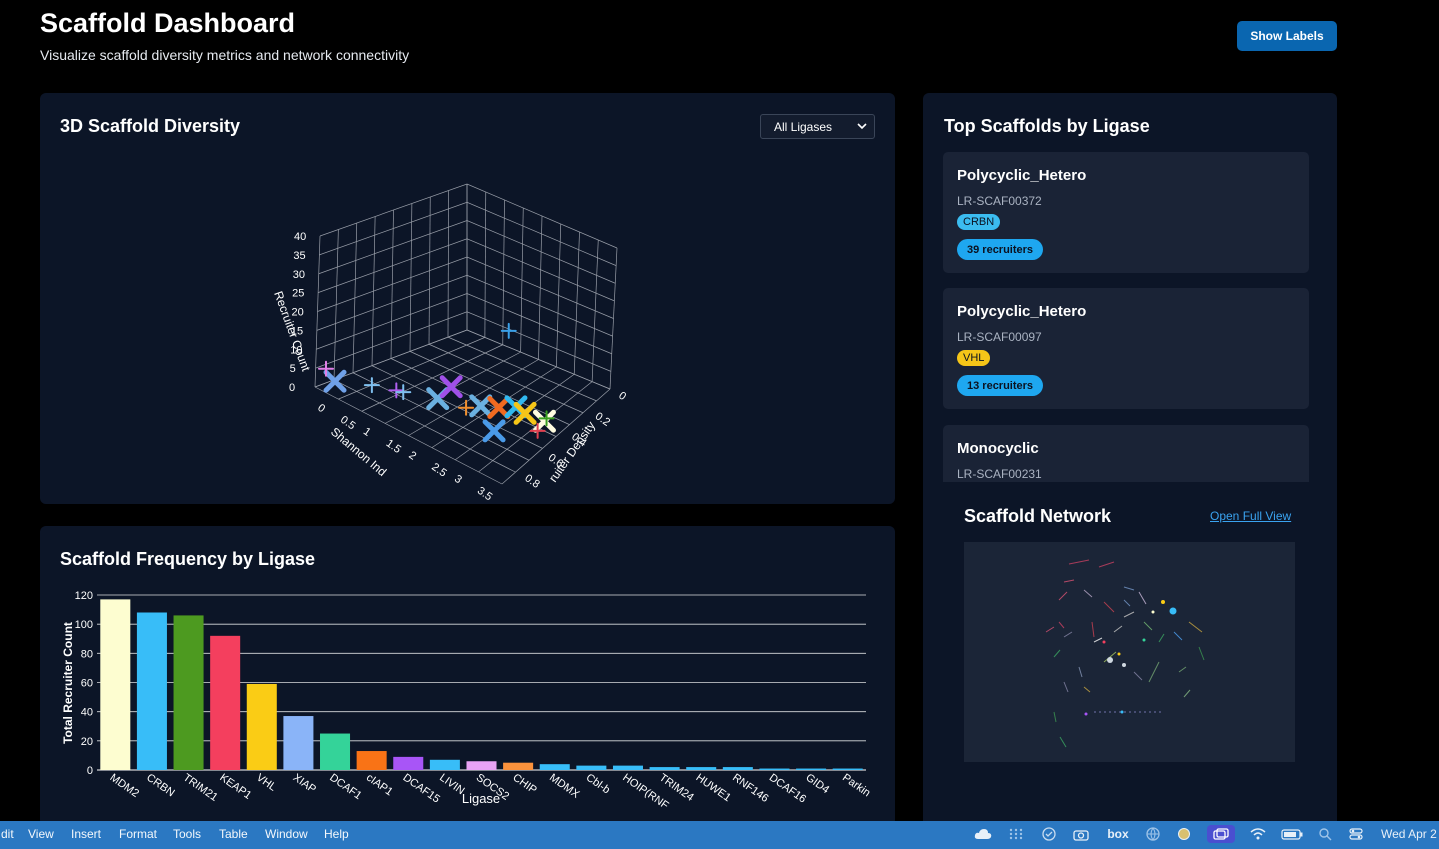 Image resolution: width=1439 pixels, height=849 pixels. What do you see at coordinates (293, 369) in the screenshot?
I see `z-tick-label: 5` at bounding box center [293, 369].